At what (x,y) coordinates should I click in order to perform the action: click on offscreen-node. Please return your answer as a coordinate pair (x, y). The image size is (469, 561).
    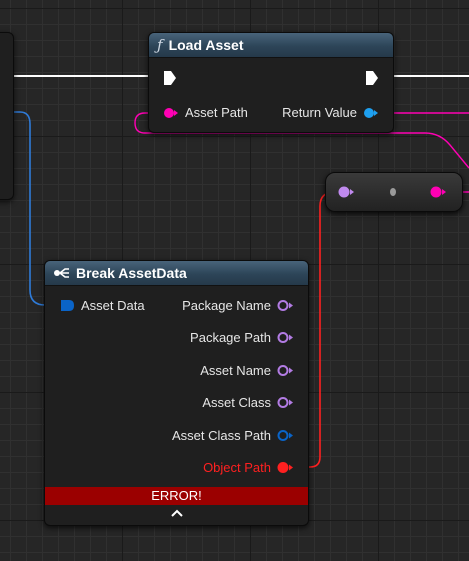
    Looking at the image, I should click on (7, 116).